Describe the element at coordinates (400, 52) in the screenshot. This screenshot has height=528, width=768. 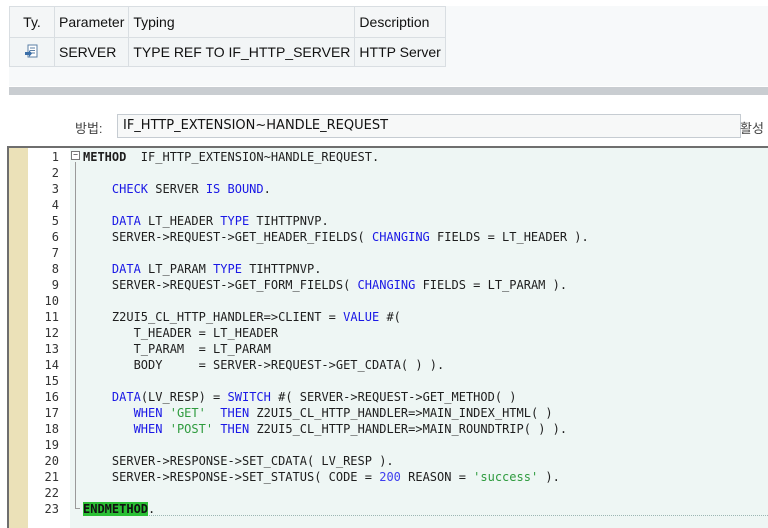
I see `parameter-description-cell: HTTP Server` at that location.